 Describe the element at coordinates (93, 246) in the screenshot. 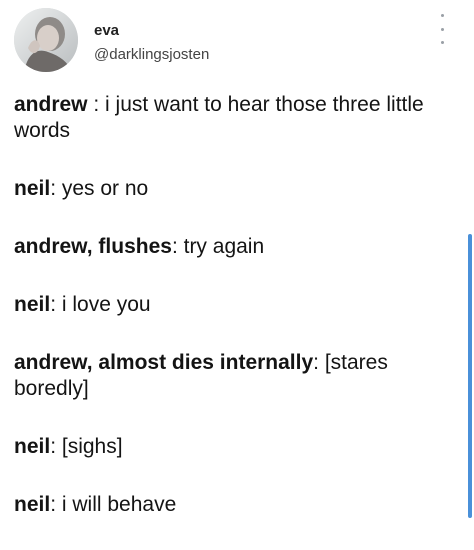

I see `speaker-name: andrew, flushes` at that location.